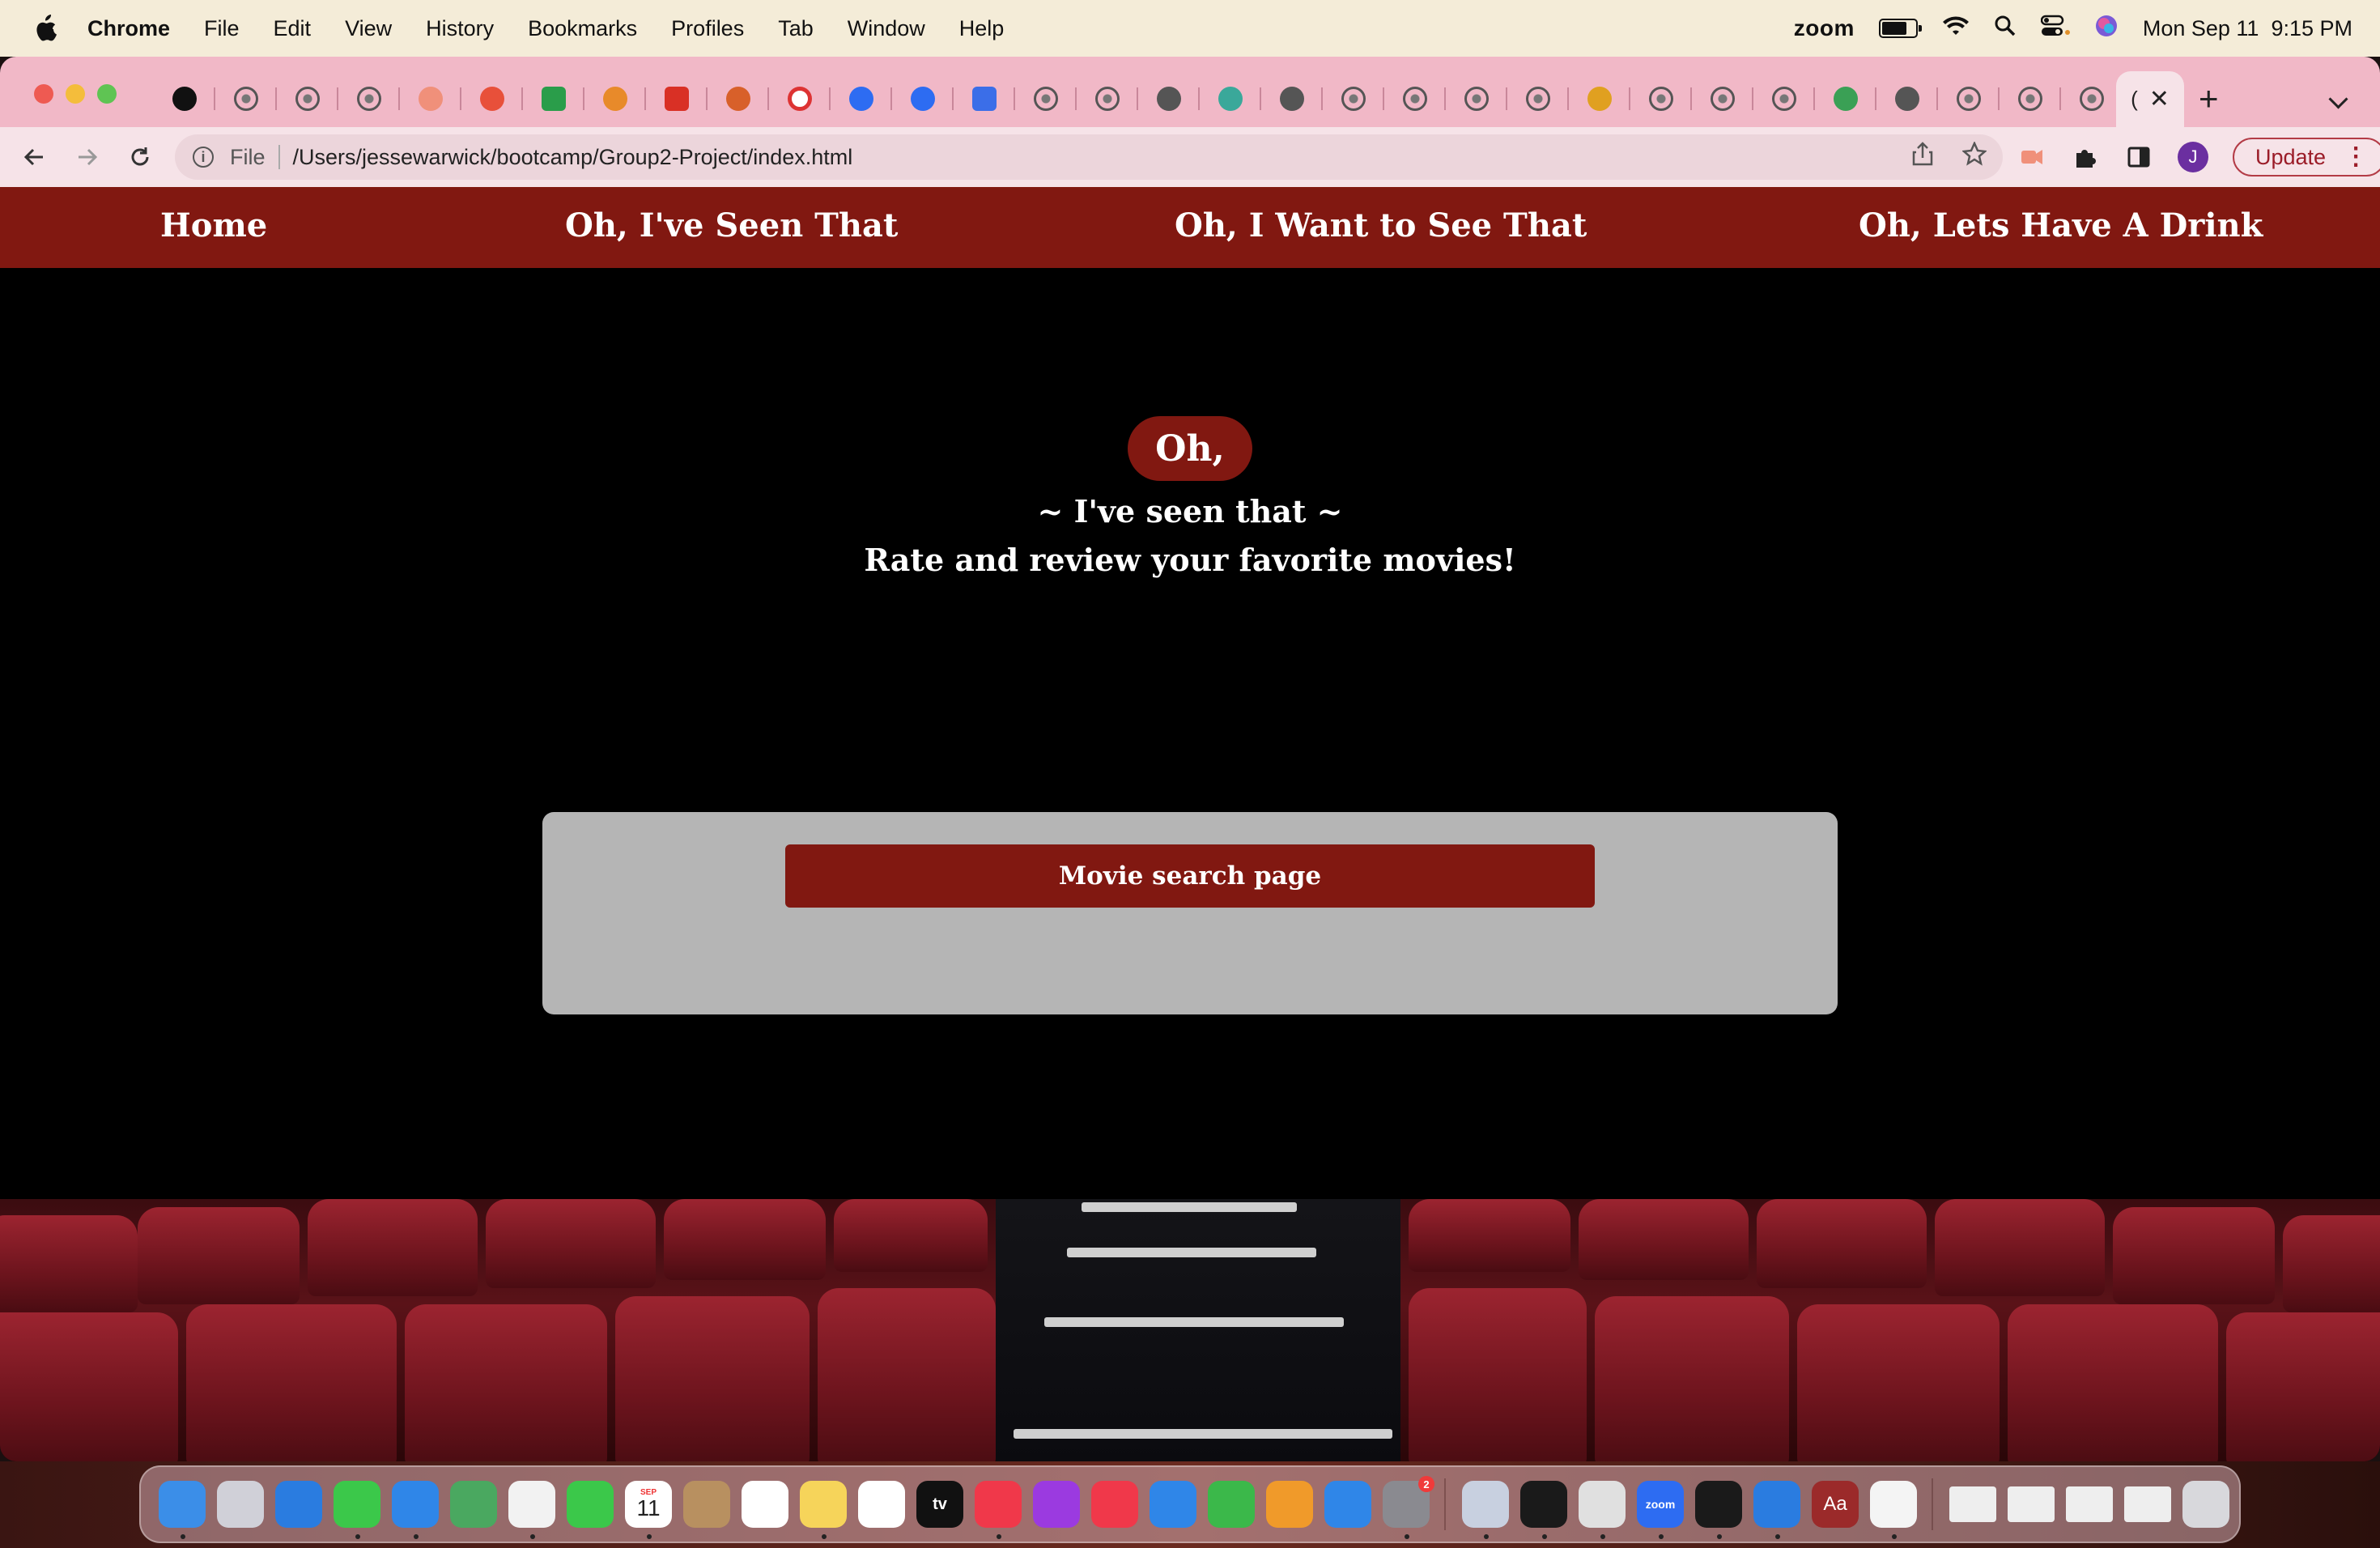 Image resolution: width=2380 pixels, height=1548 pixels. Describe the element at coordinates (474, 1505) in the screenshot. I see `dock-maps-icon` at that location.